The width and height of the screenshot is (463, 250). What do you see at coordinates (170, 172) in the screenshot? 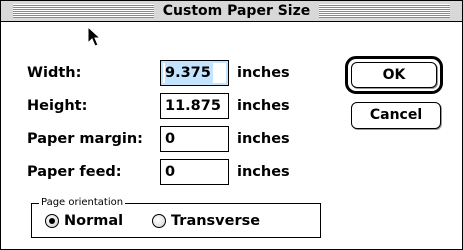
I see `paper-feed-field-value: 0` at bounding box center [170, 172].